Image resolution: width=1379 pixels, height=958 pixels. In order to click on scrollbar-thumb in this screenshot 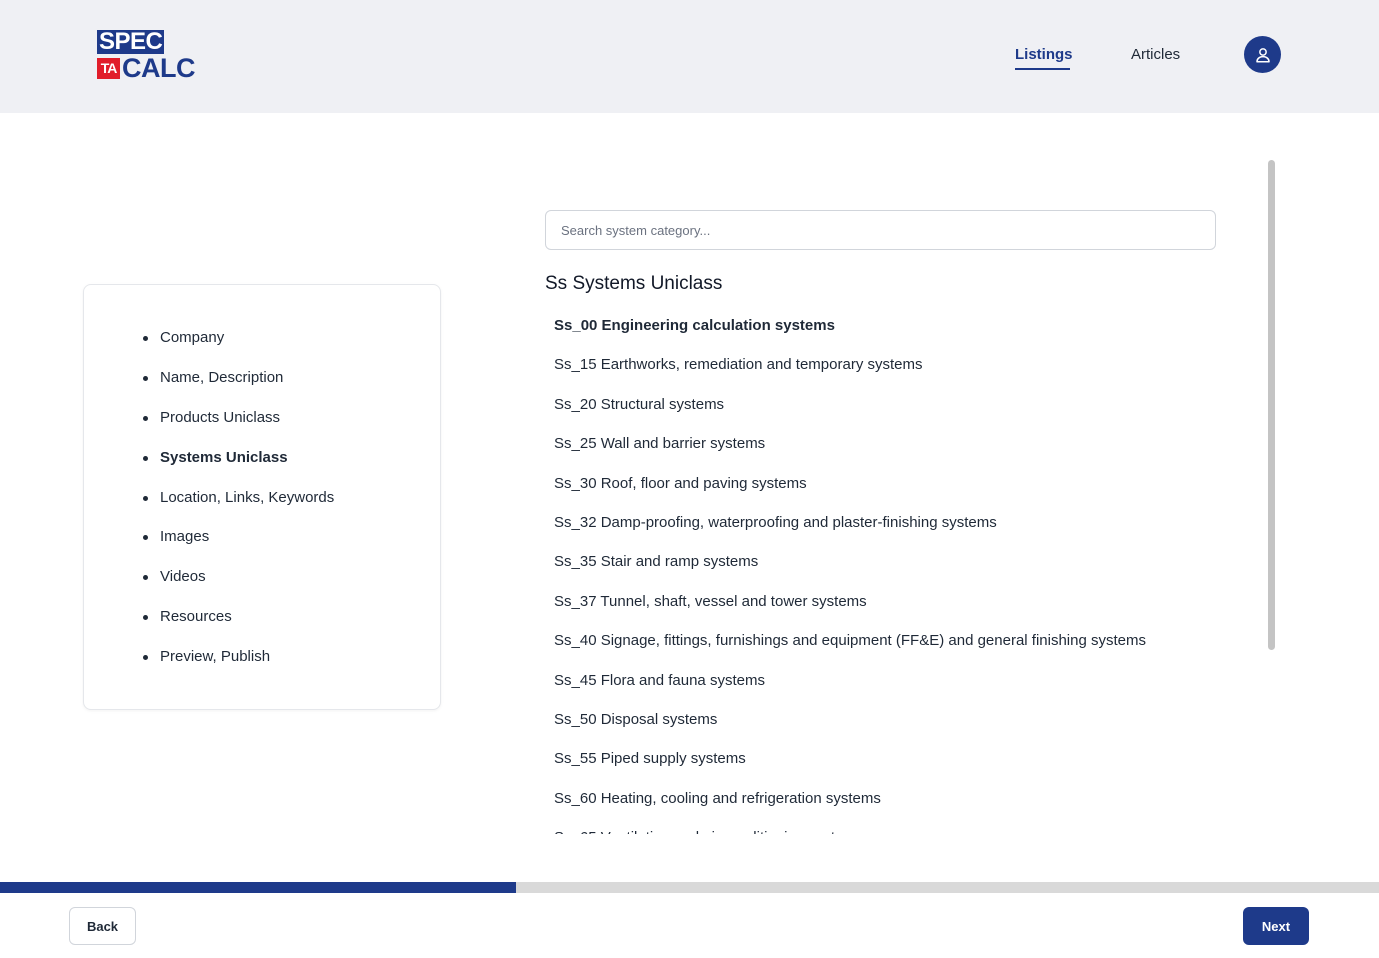, I will do `click(1271, 405)`.